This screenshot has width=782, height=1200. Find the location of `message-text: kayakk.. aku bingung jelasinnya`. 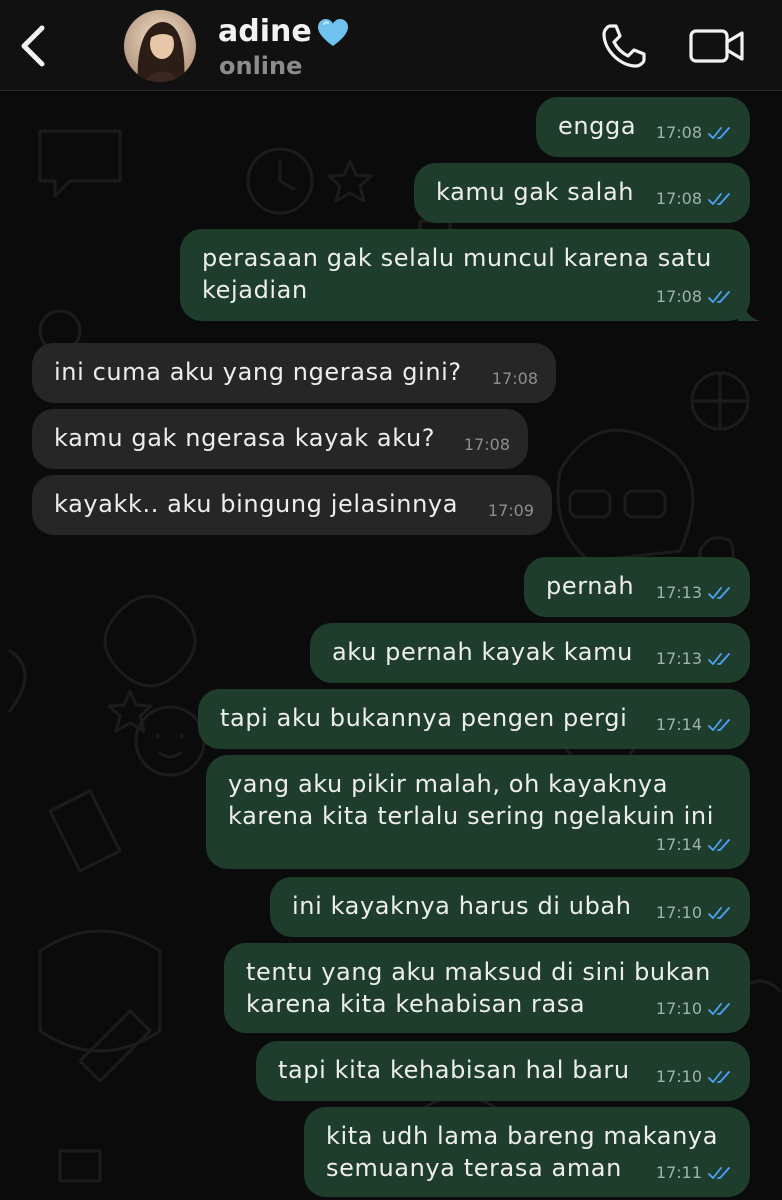

message-text: kayakk.. aku bingung jelasinnya is located at coordinates (256, 504).